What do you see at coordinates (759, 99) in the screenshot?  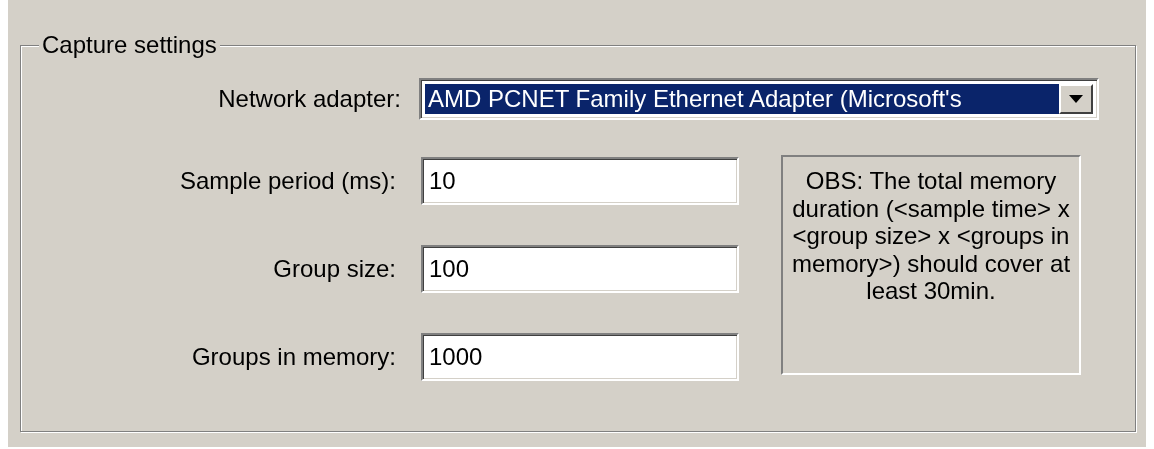 I see `adapter-dropdown: AMD PCNET Family Ethernet Adapter (Microsoft's` at bounding box center [759, 99].